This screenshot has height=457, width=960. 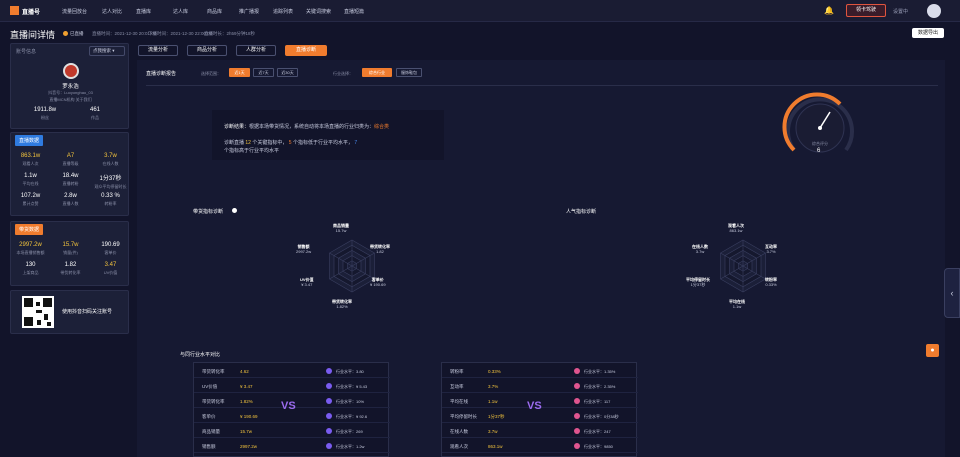 I want to click on live_data-stat: 863.1w 观看人次, so click(x=30, y=160).